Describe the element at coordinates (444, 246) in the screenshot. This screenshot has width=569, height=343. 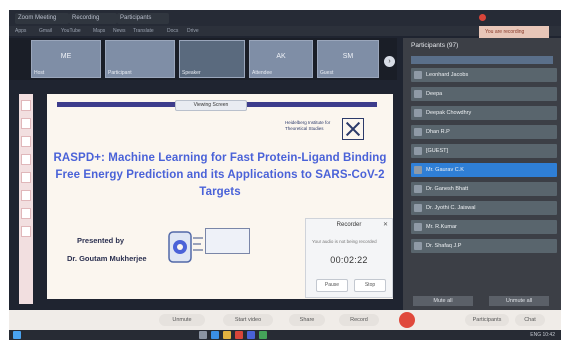
I see `participant-name: Dr. Shafaq J.P` at that location.